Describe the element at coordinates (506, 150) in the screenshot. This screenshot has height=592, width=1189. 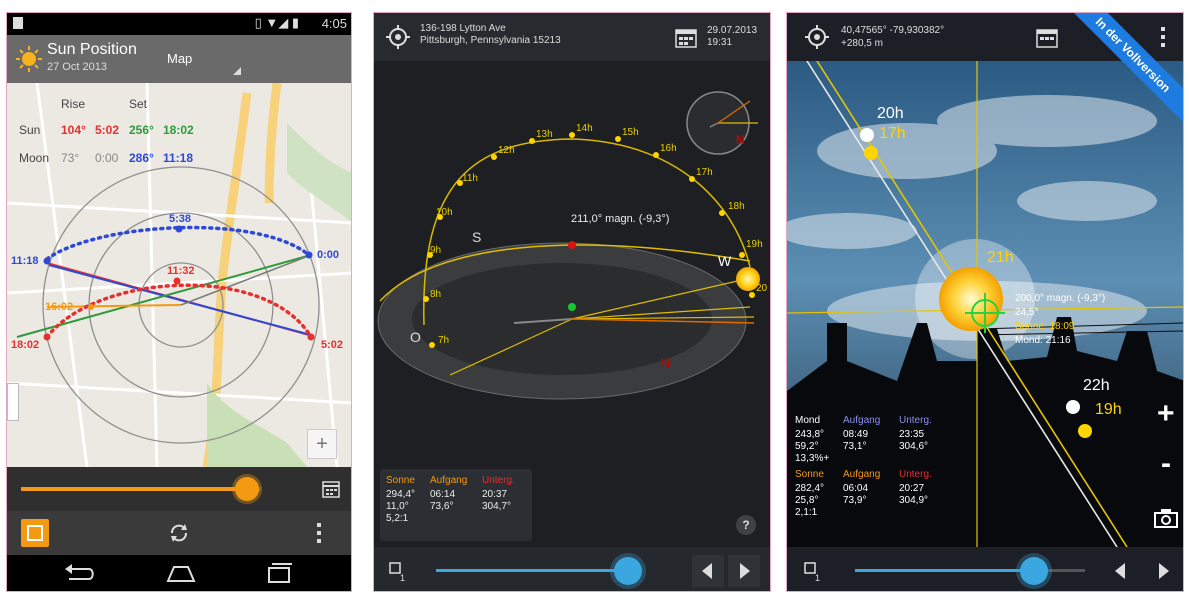
I see `hour-label-12h: 12h` at that location.